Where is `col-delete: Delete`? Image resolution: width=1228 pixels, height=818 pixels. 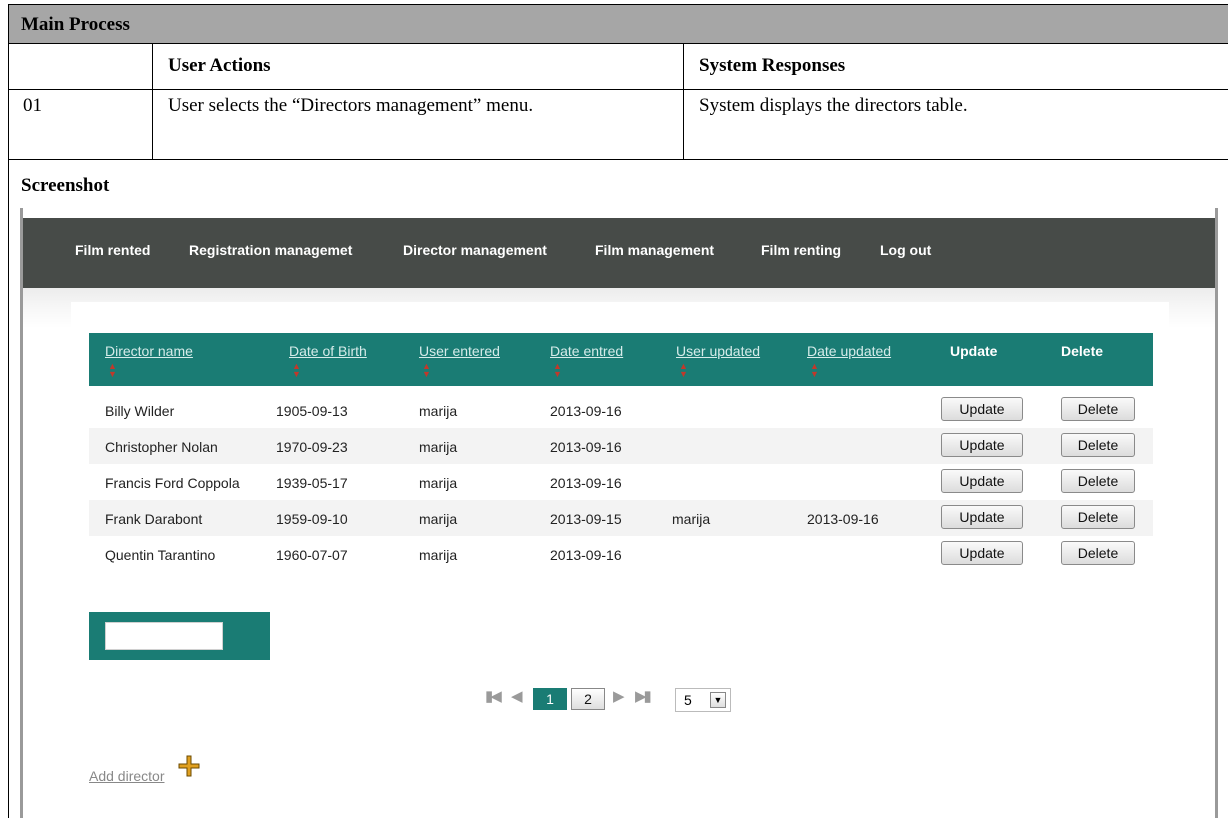
col-delete: Delete is located at coordinates (1082, 351).